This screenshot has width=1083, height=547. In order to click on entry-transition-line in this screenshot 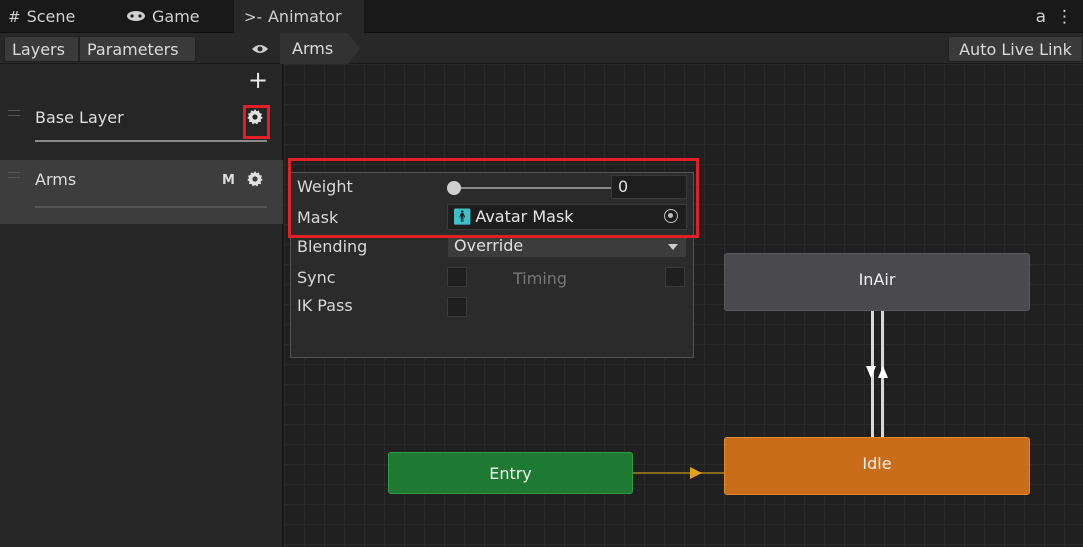, I will do `click(678, 473)`.